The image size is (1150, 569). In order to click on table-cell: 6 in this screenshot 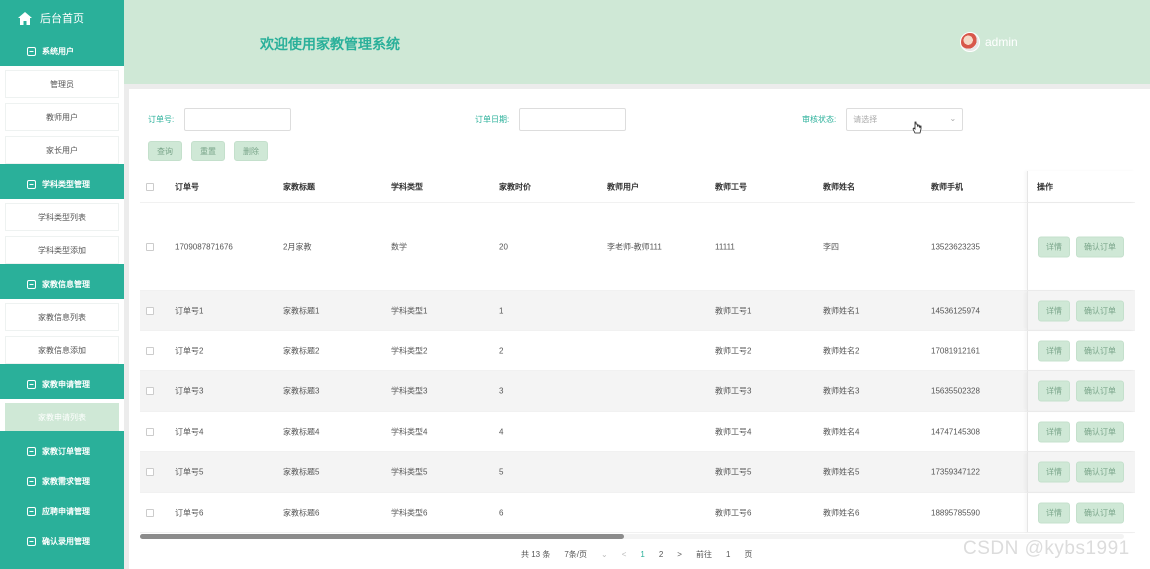, I will do `click(501, 512)`.